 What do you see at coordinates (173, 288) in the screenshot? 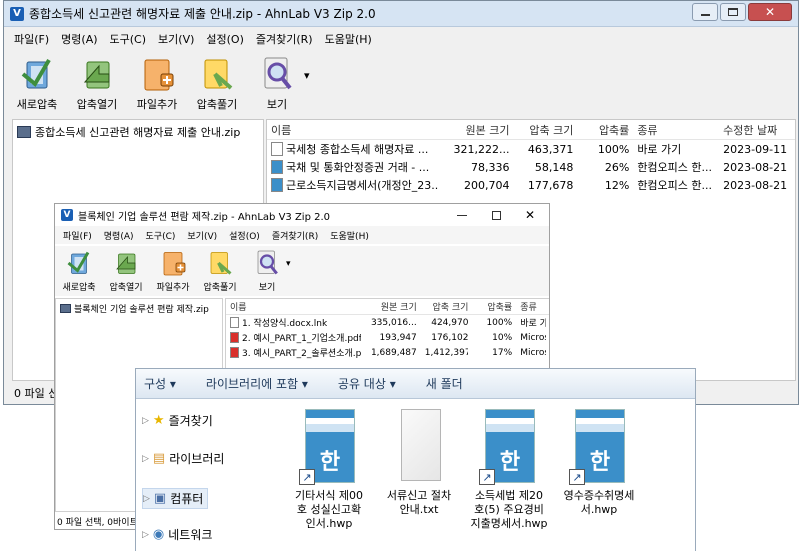
I see `toolbar-label: 파일추가` at bounding box center [173, 288].